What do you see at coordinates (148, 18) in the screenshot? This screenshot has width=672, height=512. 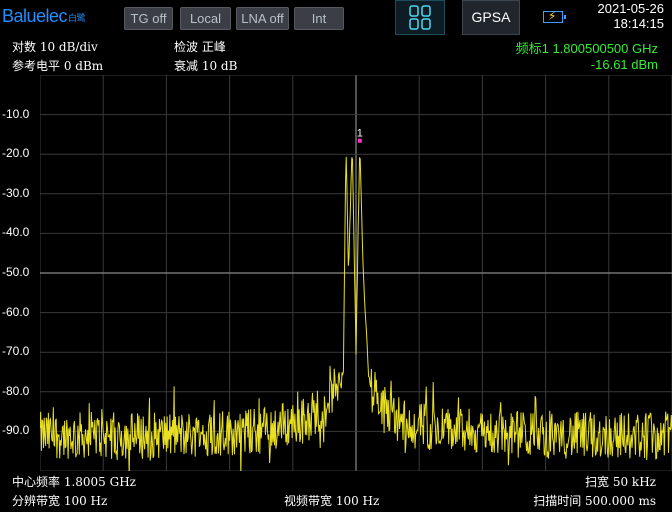 I see `tg-toggle-button: TG off` at bounding box center [148, 18].